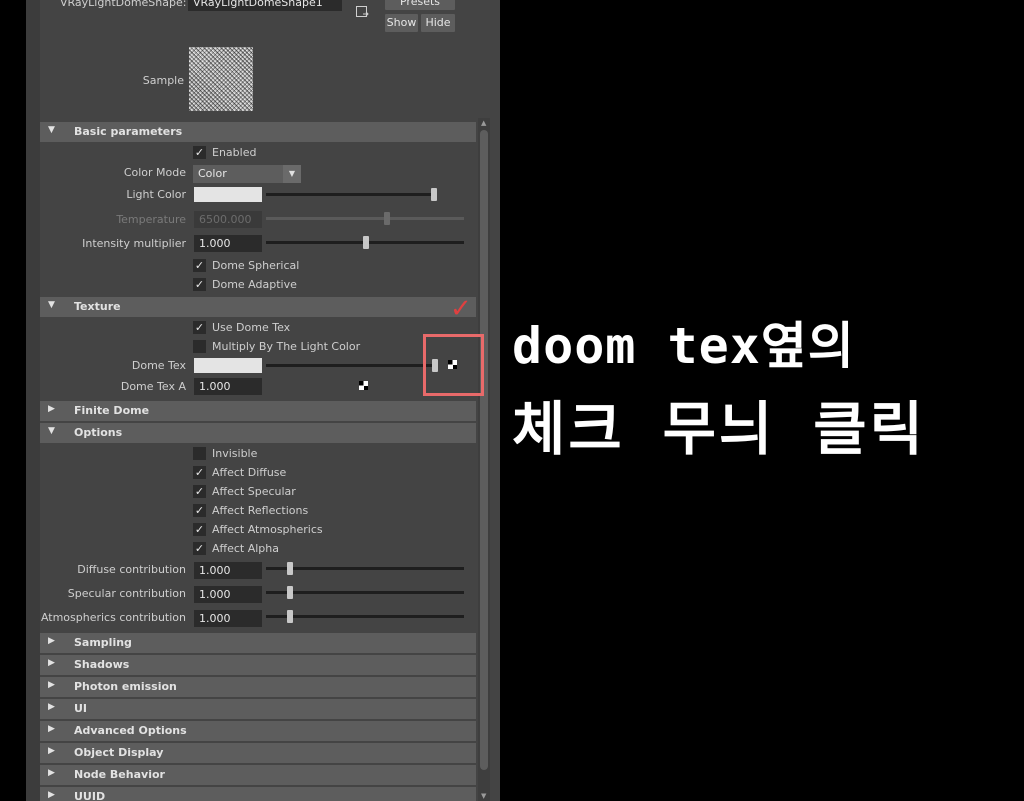  What do you see at coordinates (81, 708) in the screenshot?
I see `section-title: UI` at bounding box center [81, 708].